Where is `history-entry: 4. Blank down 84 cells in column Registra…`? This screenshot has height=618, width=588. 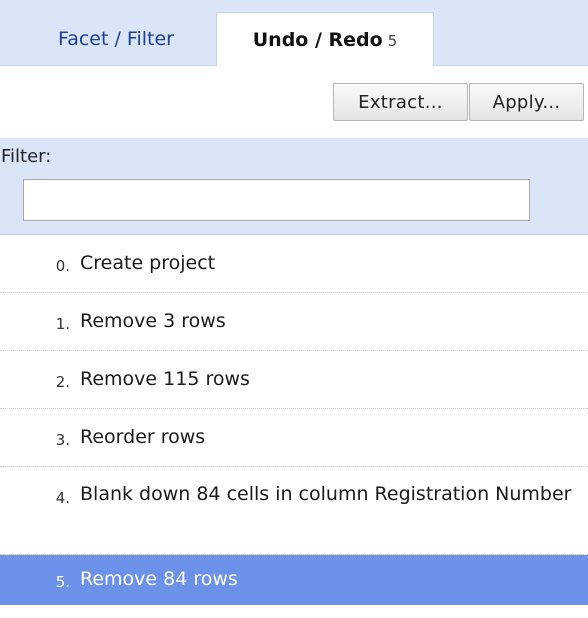 history-entry: 4. Blank down 84 cells in column Registra… is located at coordinates (294, 511).